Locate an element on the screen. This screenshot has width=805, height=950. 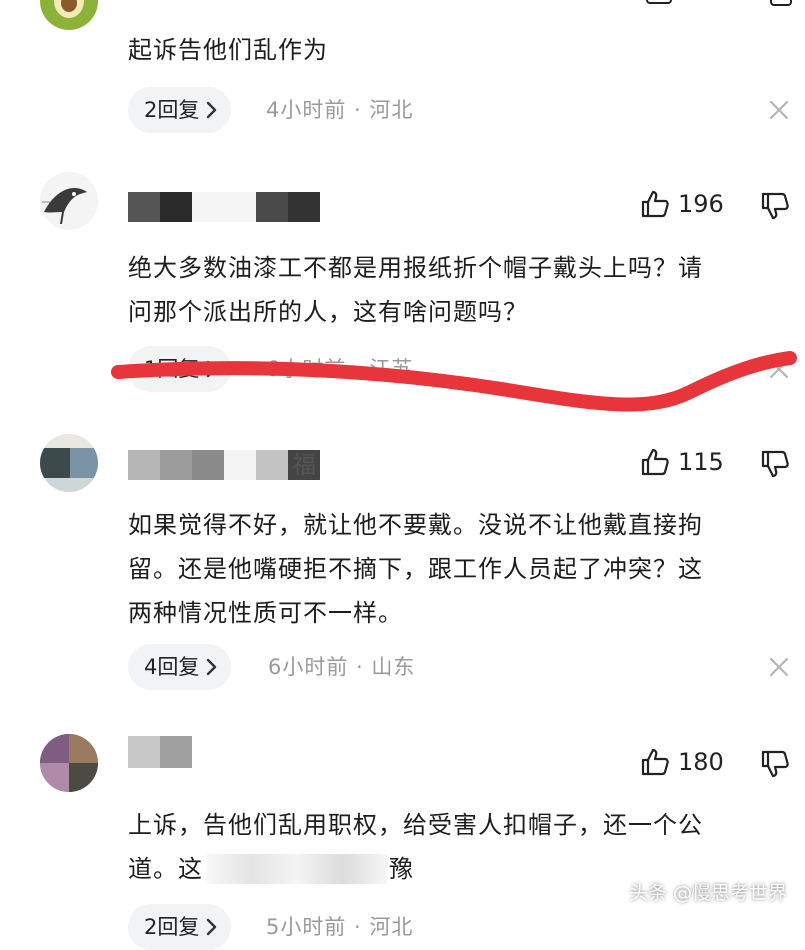
like-count: 180 is located at coordinates (701, 762).